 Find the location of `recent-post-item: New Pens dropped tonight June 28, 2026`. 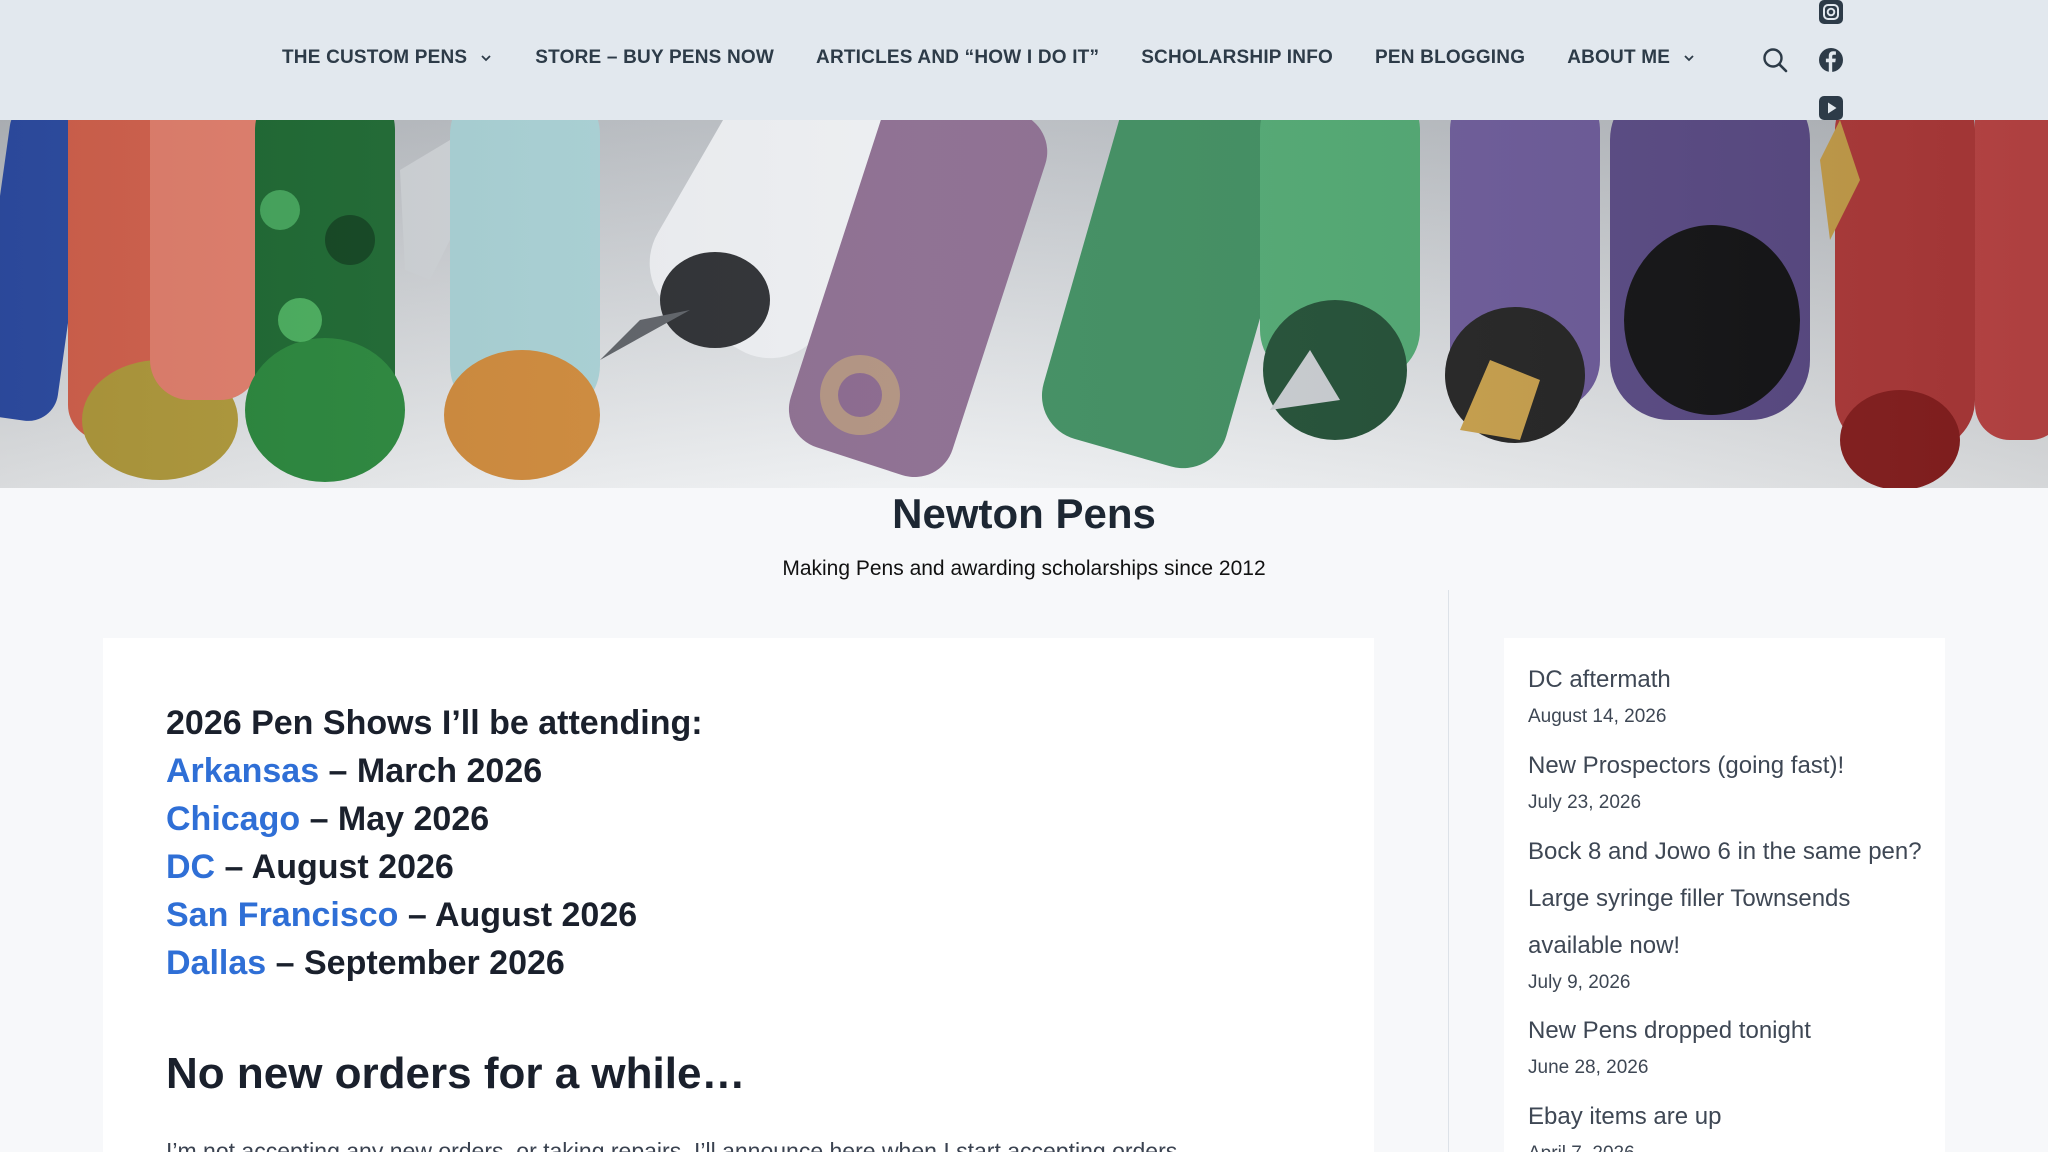

recent-post-item: New Pens dropped tonight June 28, 2026 is located at coordinates (1728, 1044).